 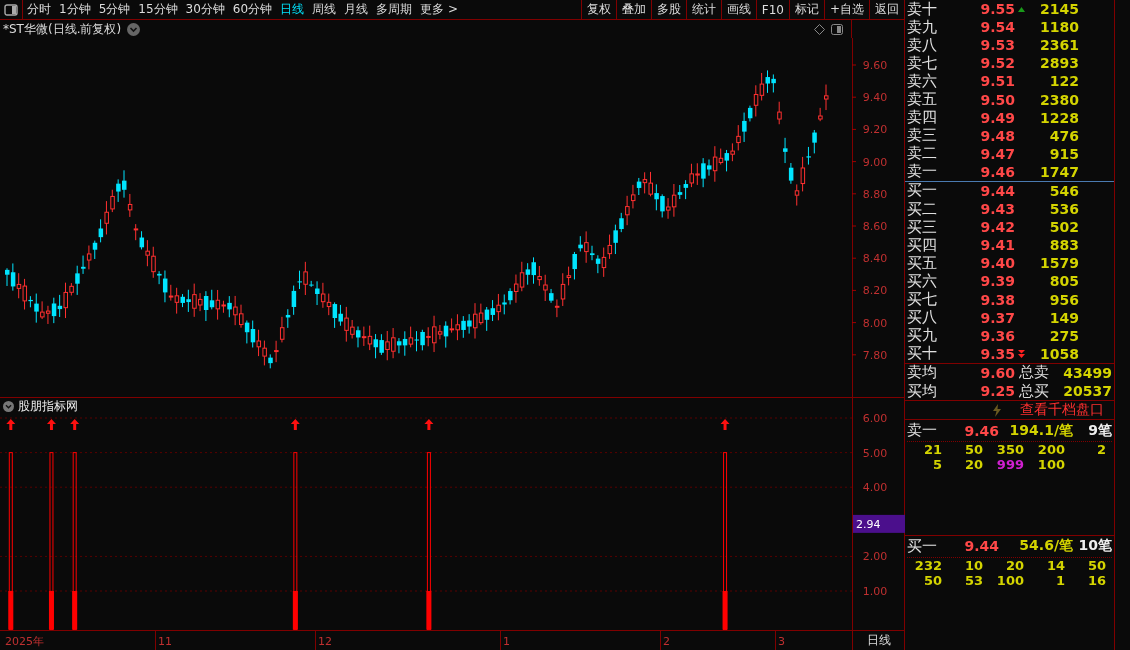 I want to click on volume-value: 502, so click(x=1063, y=227).